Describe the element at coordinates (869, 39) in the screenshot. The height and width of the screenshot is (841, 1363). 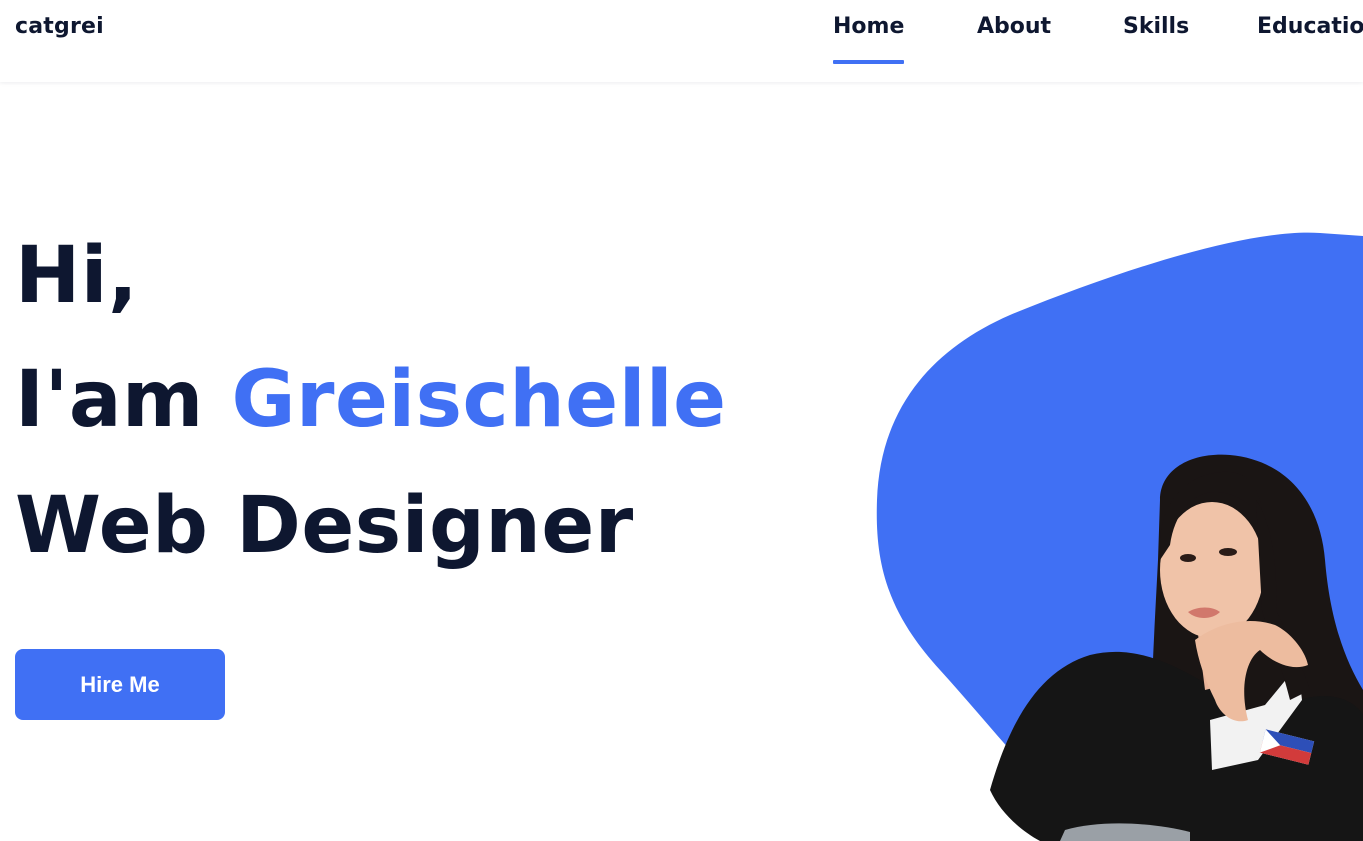
I see `nav-home-link: Home` at that location.